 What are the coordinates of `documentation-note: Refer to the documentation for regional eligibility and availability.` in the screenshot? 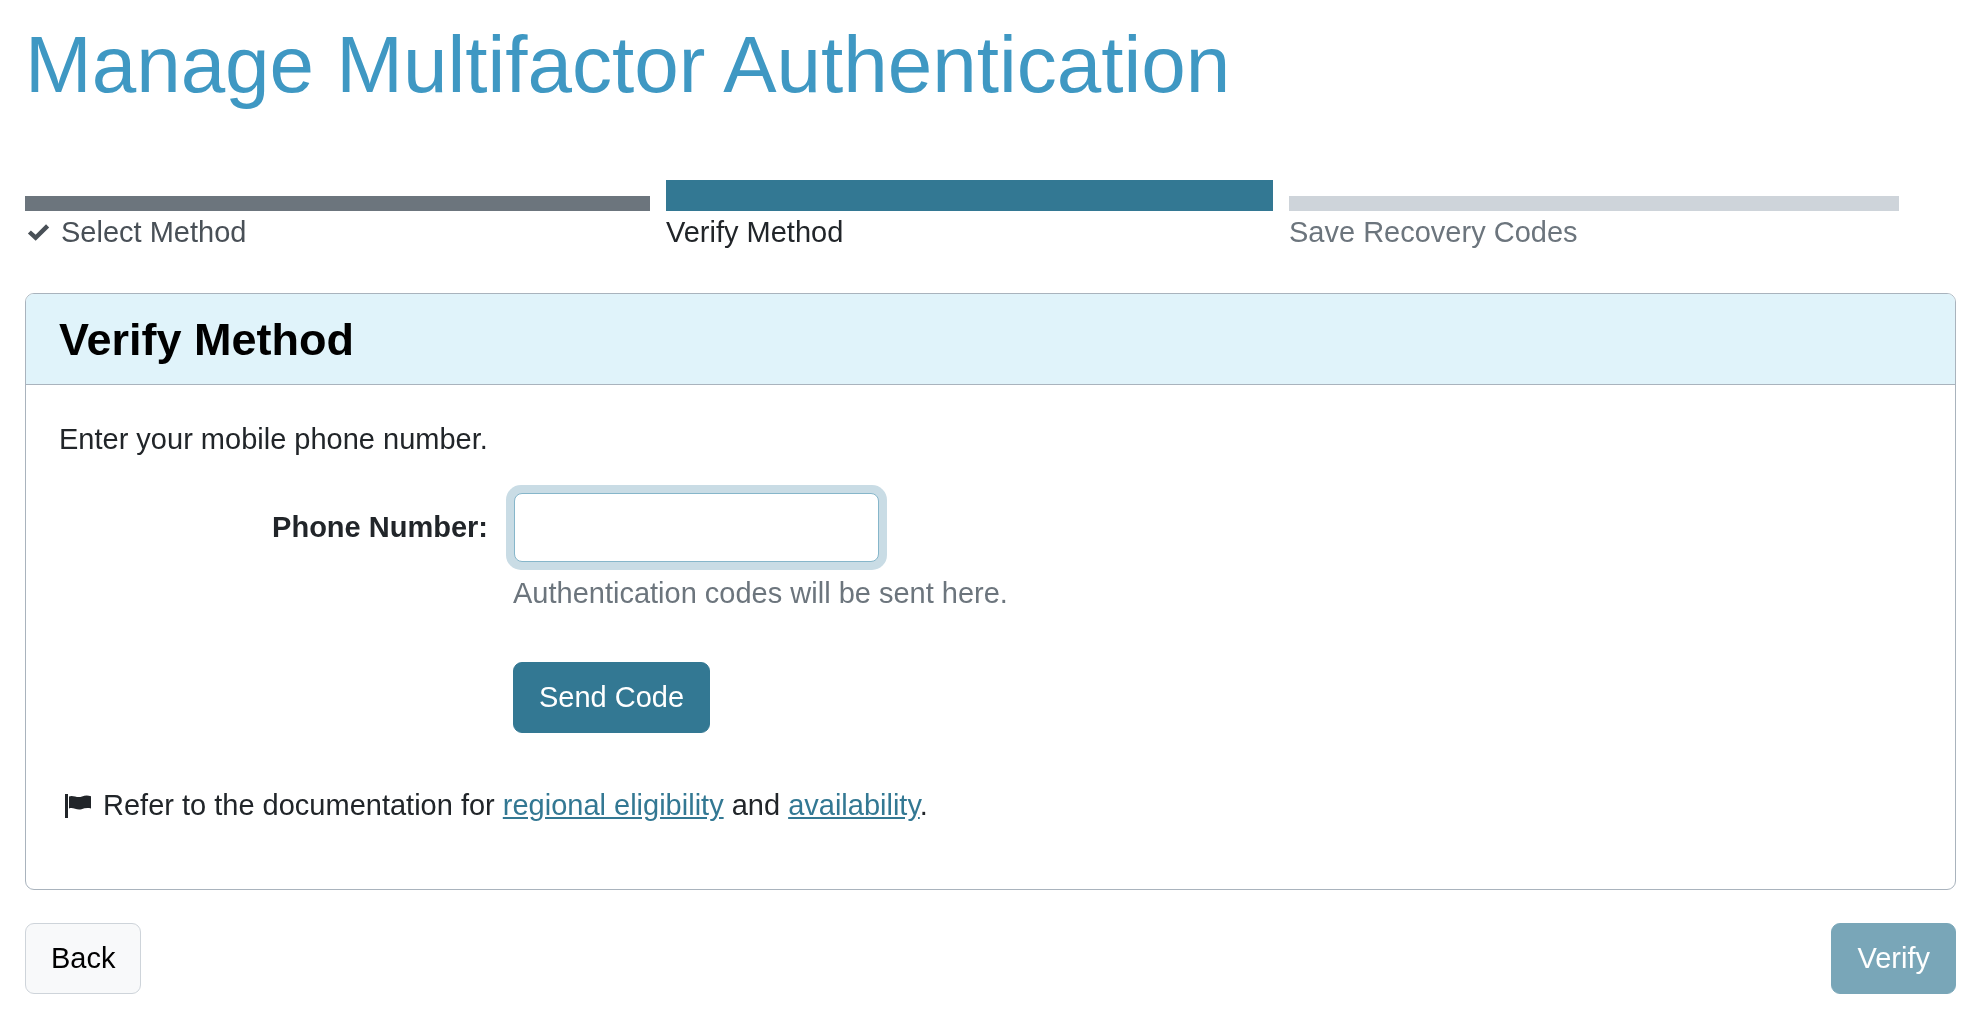 It's located at (515, 805).